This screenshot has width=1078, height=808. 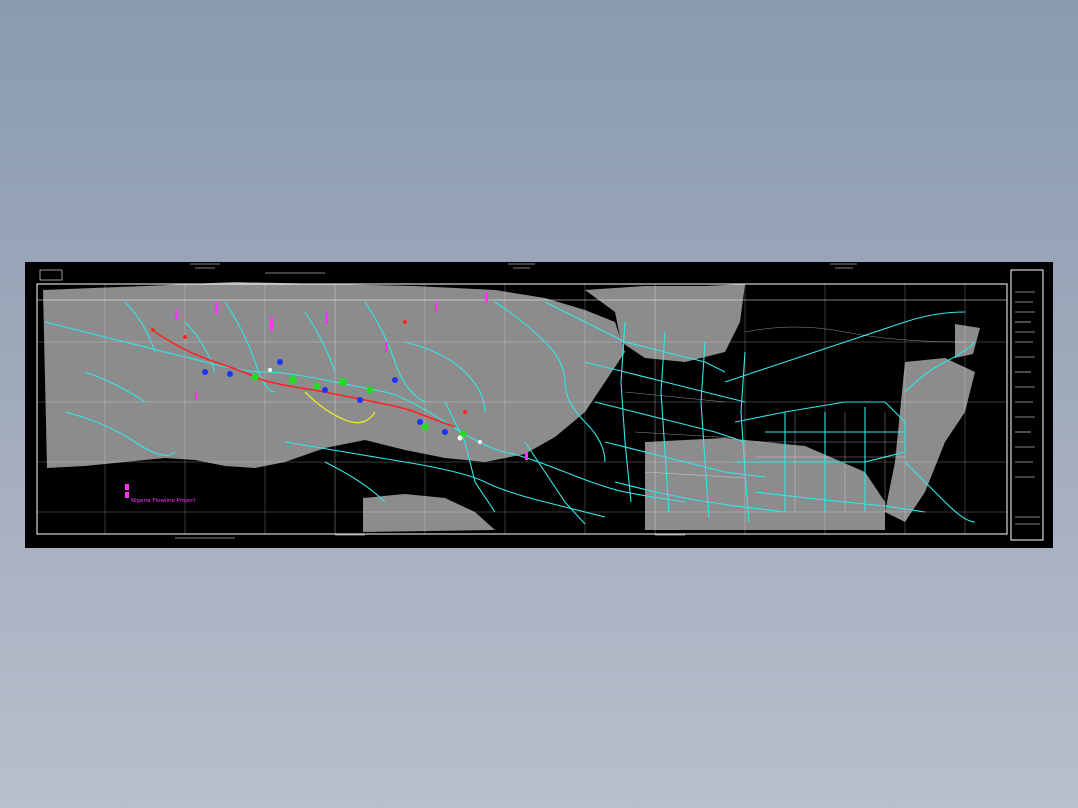 What do you see at coordinates (160, 494) in the screenshot?
I see `legend: Nigeria Flowline Project` at bounding box center [160, 494].